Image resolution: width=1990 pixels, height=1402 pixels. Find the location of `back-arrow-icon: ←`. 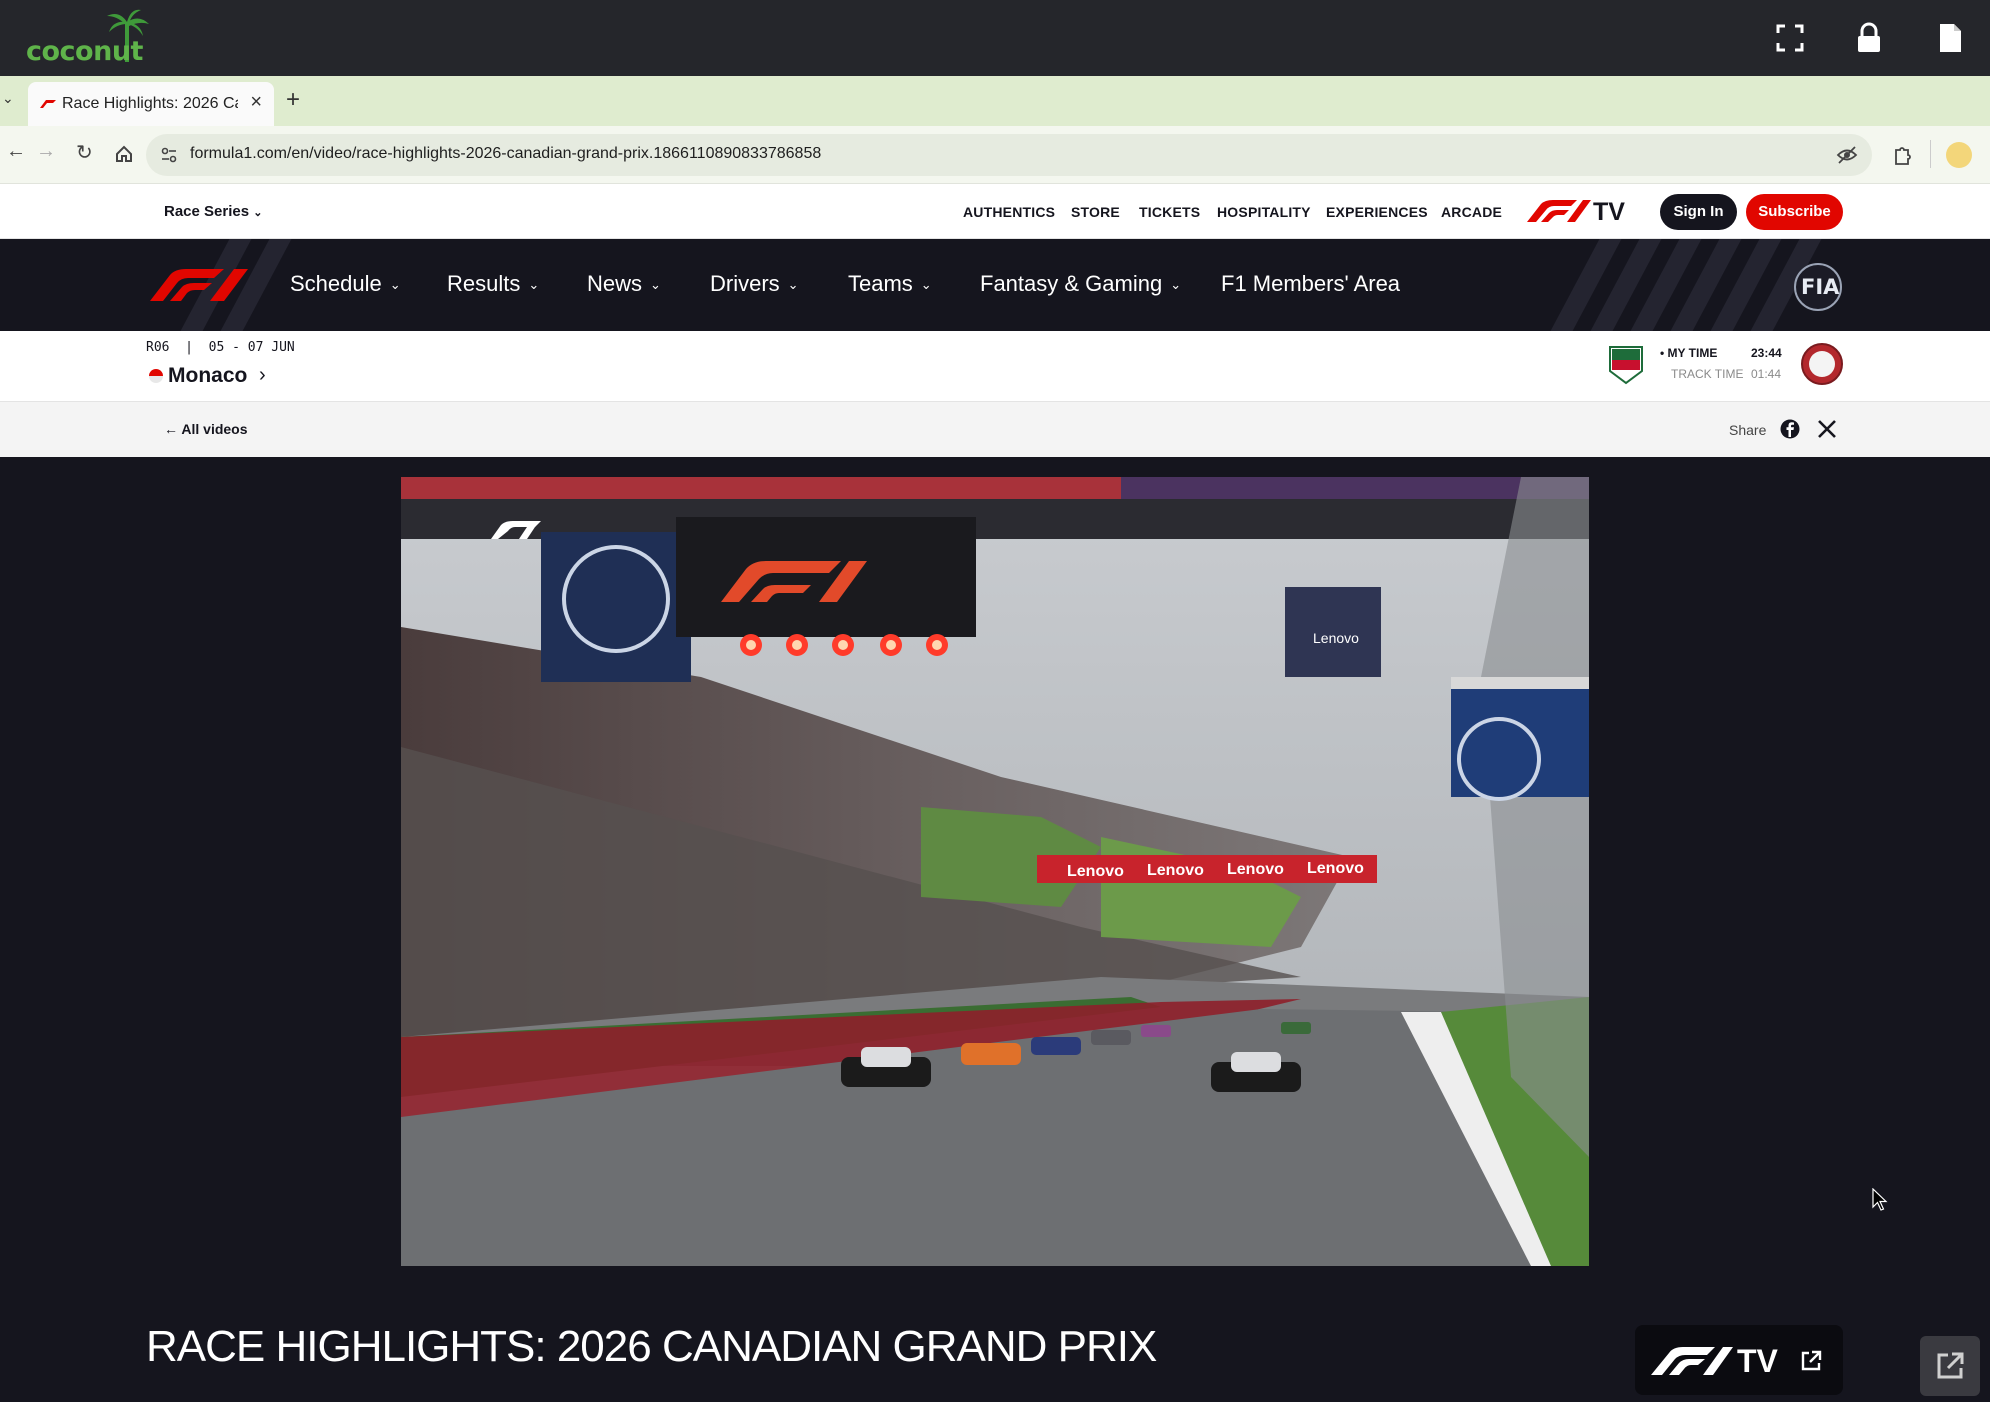

back-arrow-icon: ← is located at coordinates (16, 151).